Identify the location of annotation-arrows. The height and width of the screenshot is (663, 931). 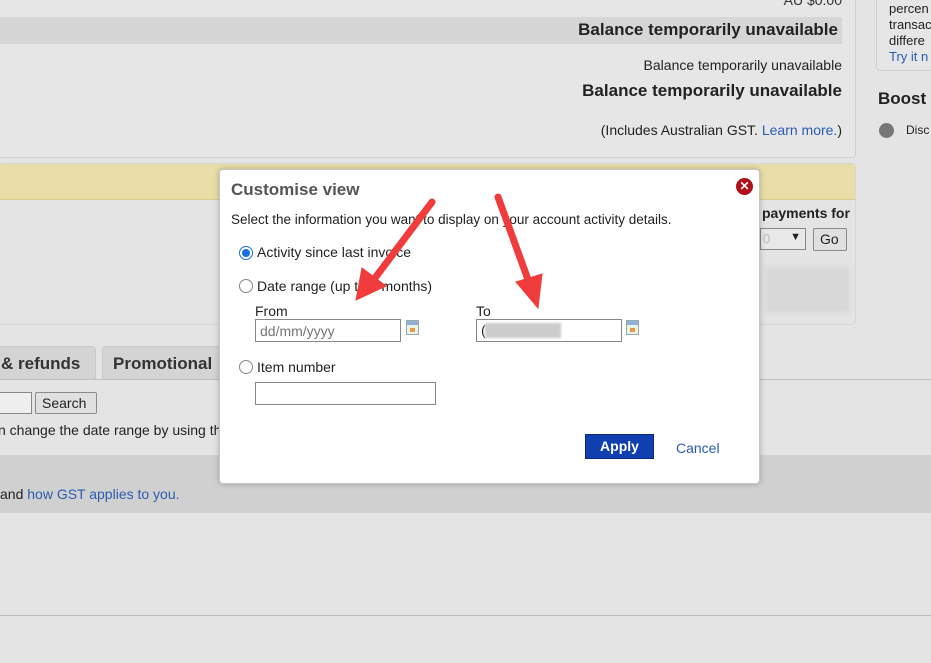
(449, 251).